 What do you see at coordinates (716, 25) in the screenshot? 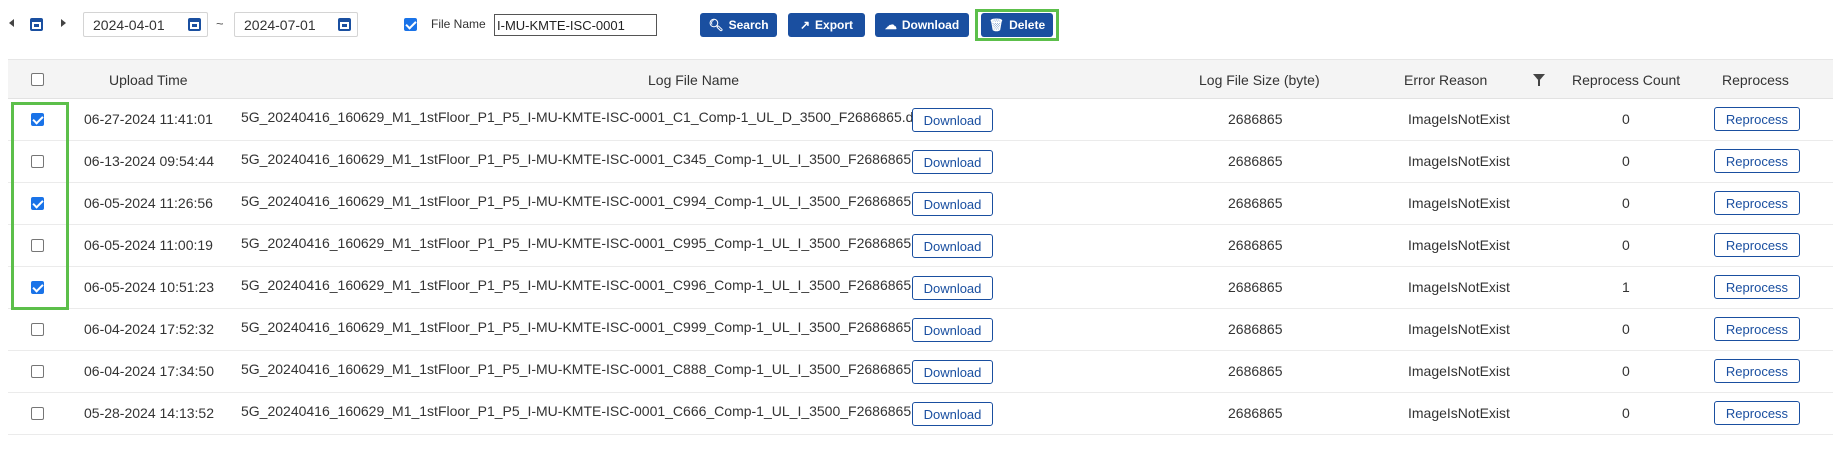
I see `search-icon: 🔍︎` at bounding box center [716, 25].